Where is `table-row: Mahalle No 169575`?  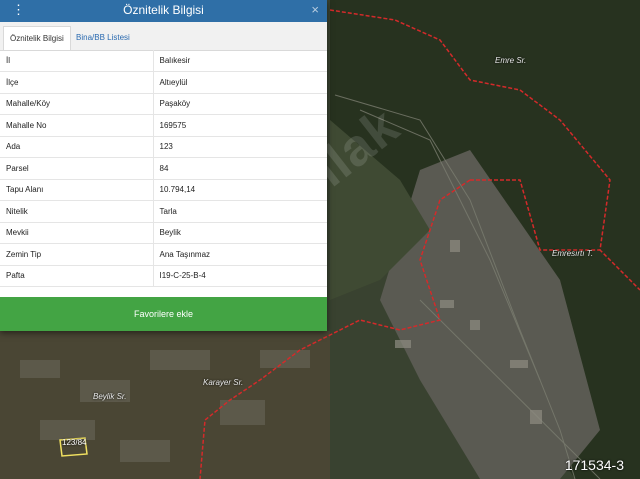 table-row: Mahalle No 169575 is located at coordinates (163, 125).